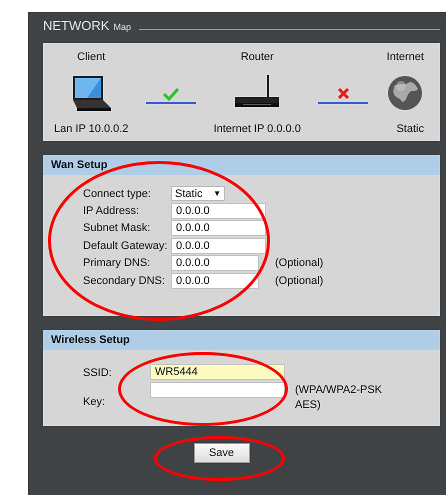 The width and height of the screenshot is (446, 495). What do you see at coordinates (405, 57) in the screenshot?
I see `node-label: Internet` at bounding box center [405, 57].